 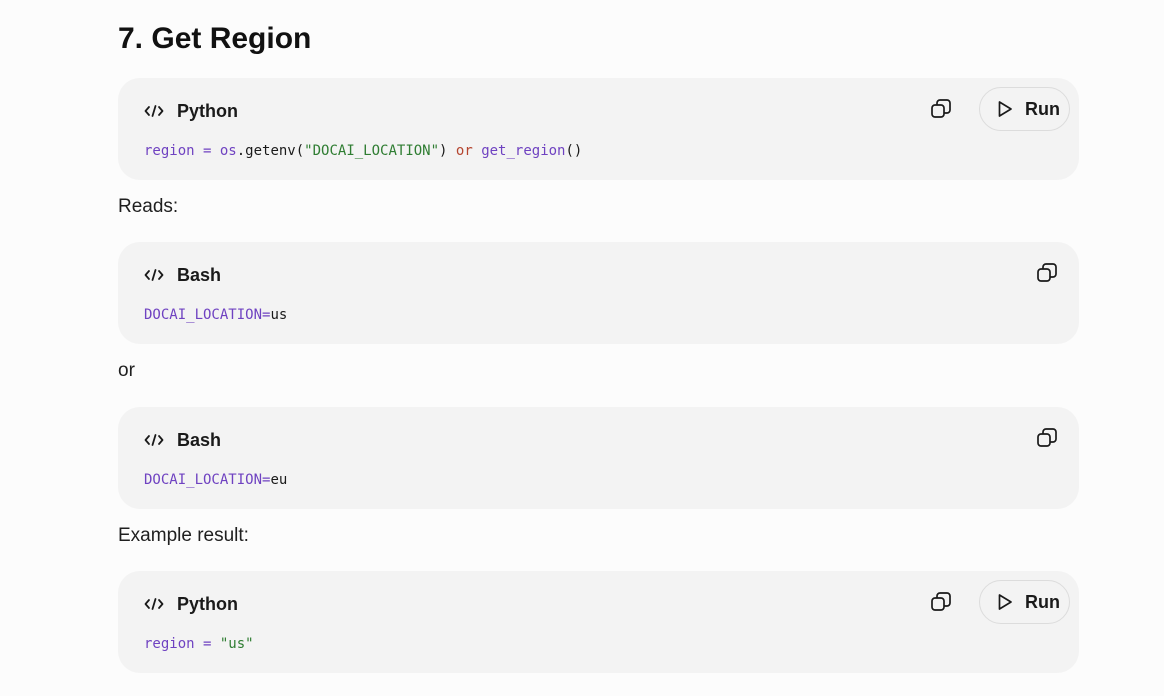 I want to click on prose-reads: Reads:, so click(x=148, y=206).